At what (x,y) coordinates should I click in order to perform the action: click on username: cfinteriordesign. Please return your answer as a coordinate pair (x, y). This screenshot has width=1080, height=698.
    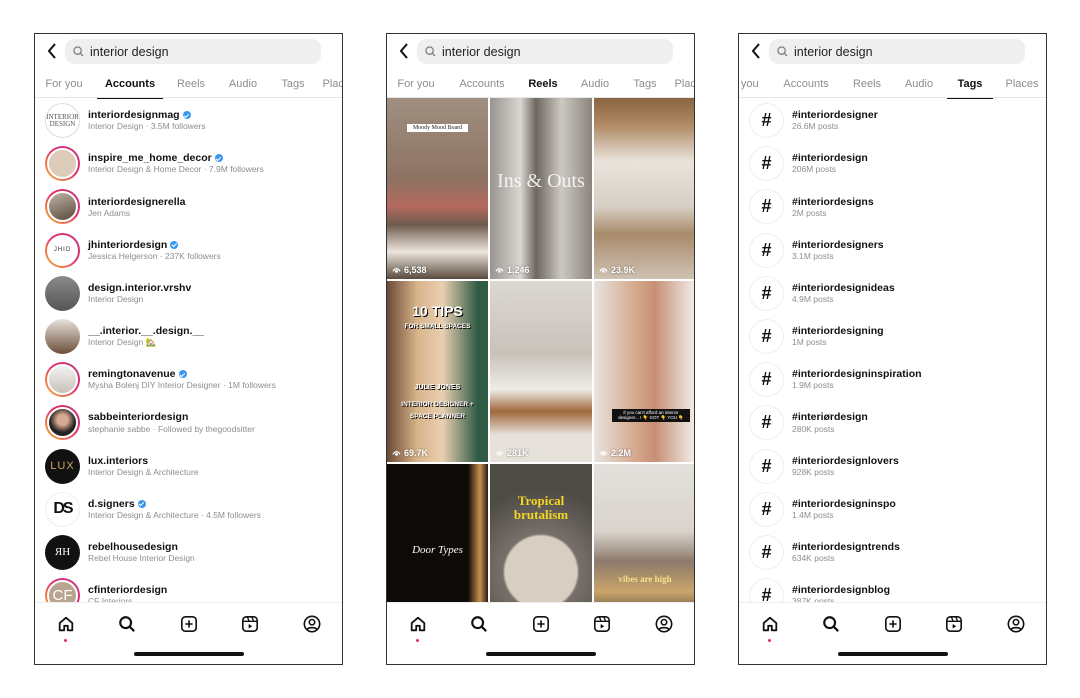
    Looking at the image, I should click on (128, 590).